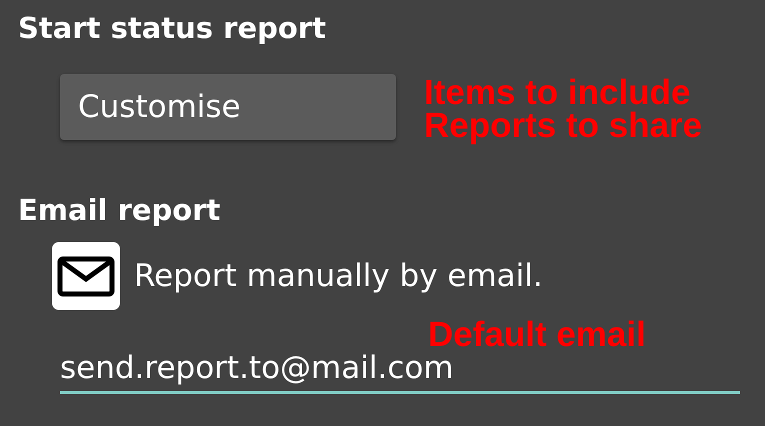 The width and height of the screenshot is (765, 426). I want to click on section-title: Email report, so click(119, 210).